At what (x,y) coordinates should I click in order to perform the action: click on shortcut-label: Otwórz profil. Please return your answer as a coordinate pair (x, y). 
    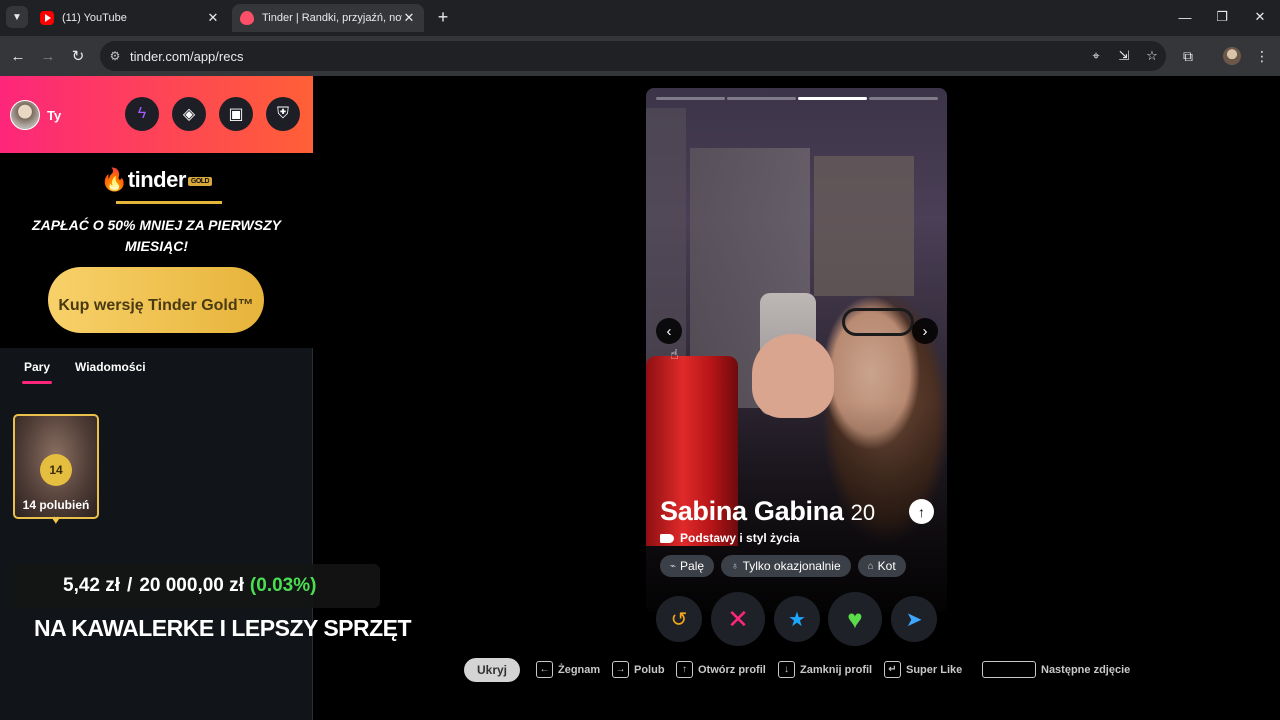
    Looking at the image, I should click on (732, 669).